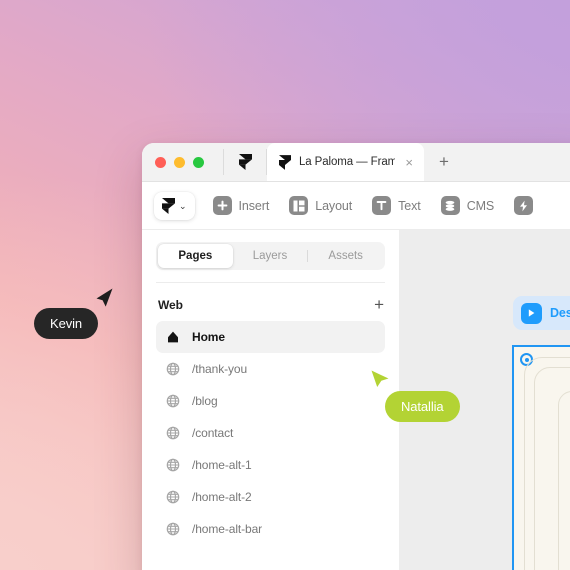 The height and width of the screenshot is (570, 570). I want to click on database-icon, so click(450, 205).